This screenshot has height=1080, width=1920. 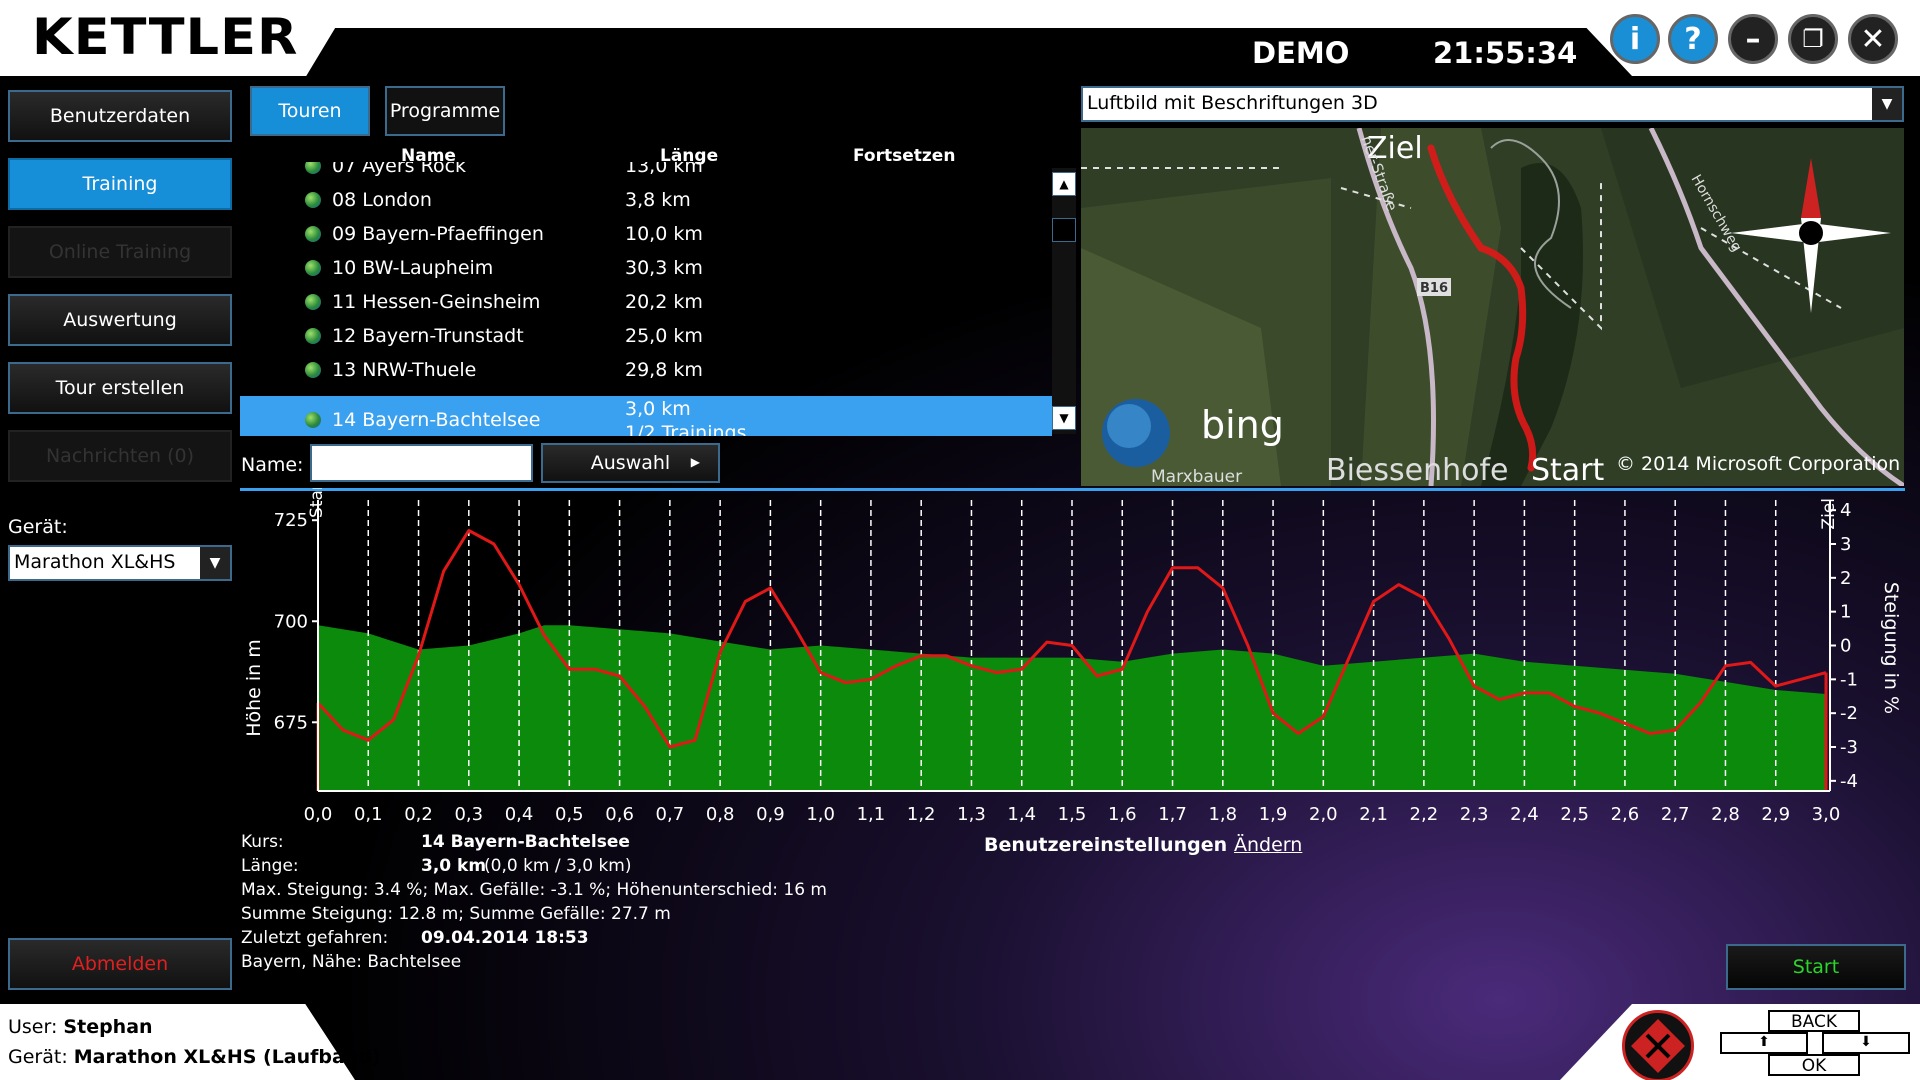 I want to click on zuletzt-label: Zuletzt gefahren:, so click(x=315, y=938).